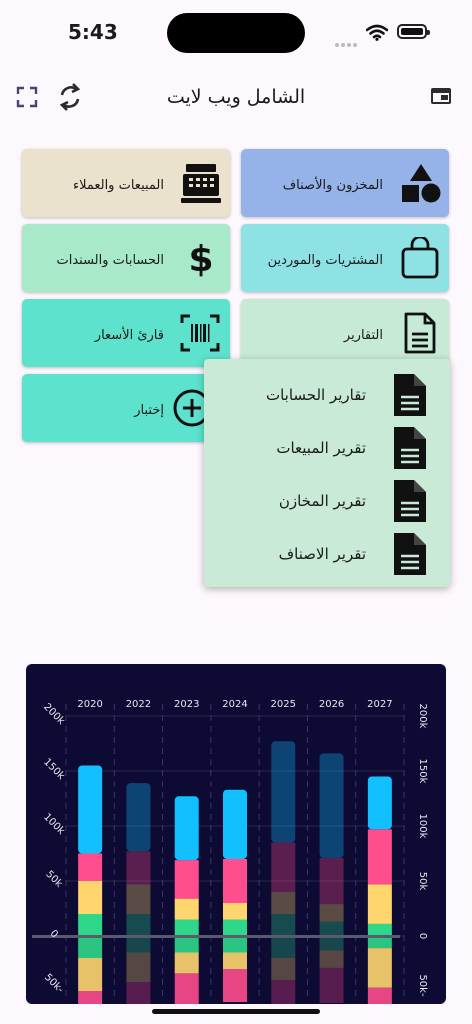 The width and height of the screenshot is (472, 1024). What do you see at coordinates (422, 936) in the screenshot?
I see `y-tick-label-right: 0` at bounding box center [422, 936].